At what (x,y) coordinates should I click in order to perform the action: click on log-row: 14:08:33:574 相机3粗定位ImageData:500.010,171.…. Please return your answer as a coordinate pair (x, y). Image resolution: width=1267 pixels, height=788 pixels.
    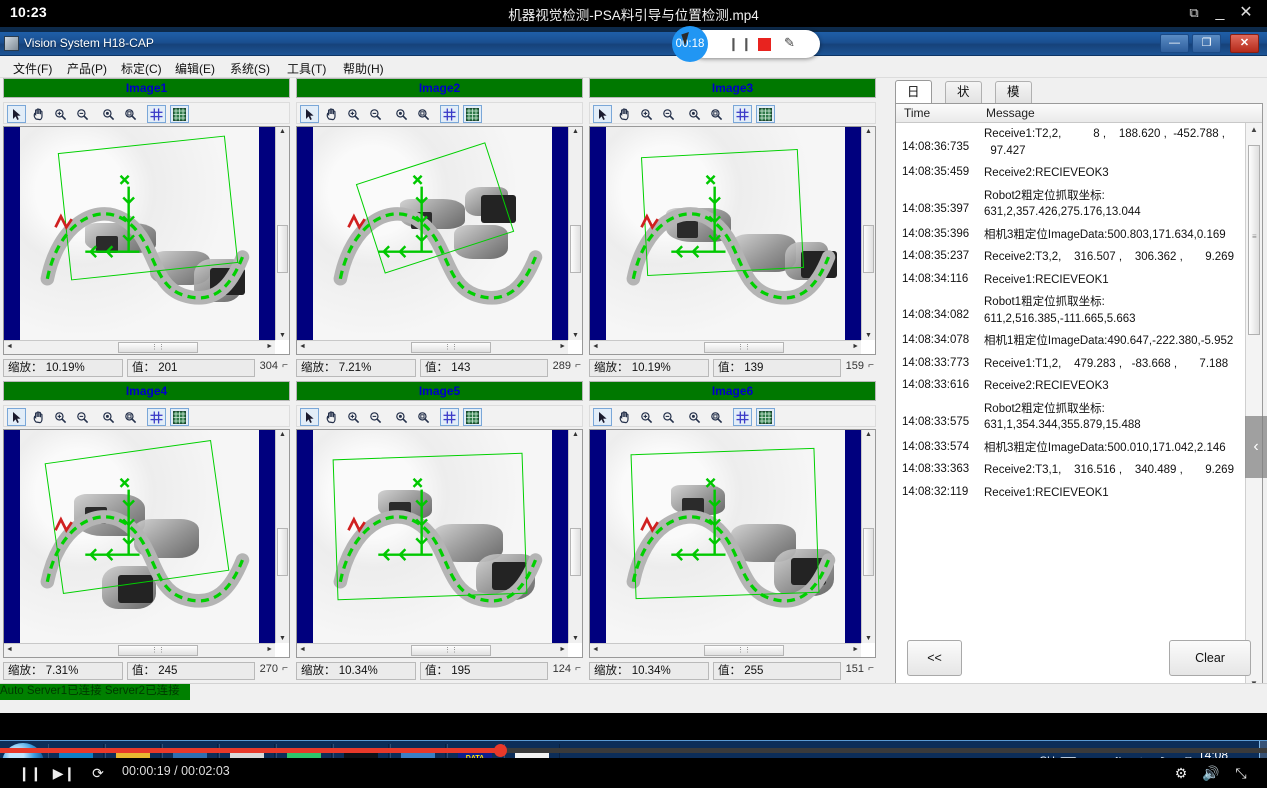
    Looking at the image, I should click on (1070, 448).